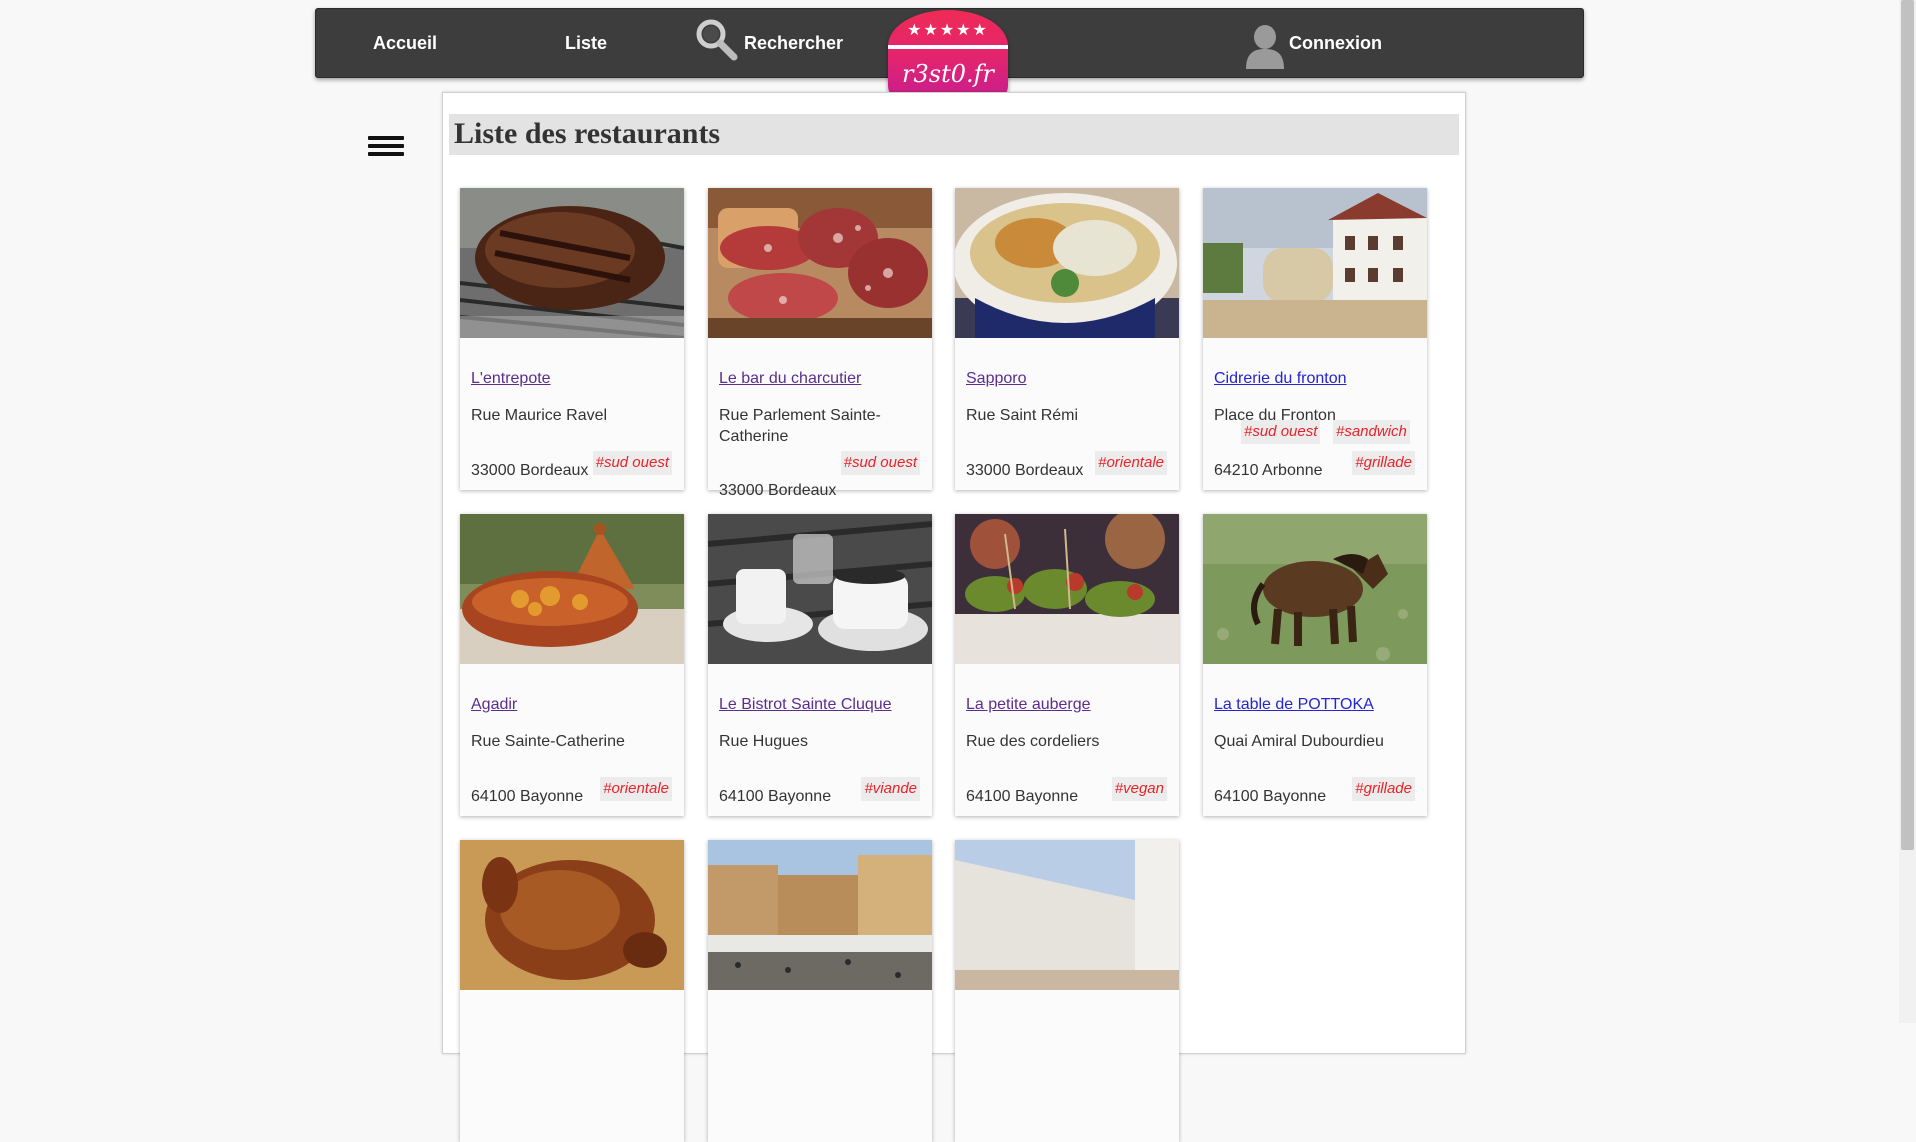  What do you see at coordinates (800, 426) in the screenshot?
I see `restaurant-street: Rue Parlement Sainte-Catherine` at bounding box center [800, 426].